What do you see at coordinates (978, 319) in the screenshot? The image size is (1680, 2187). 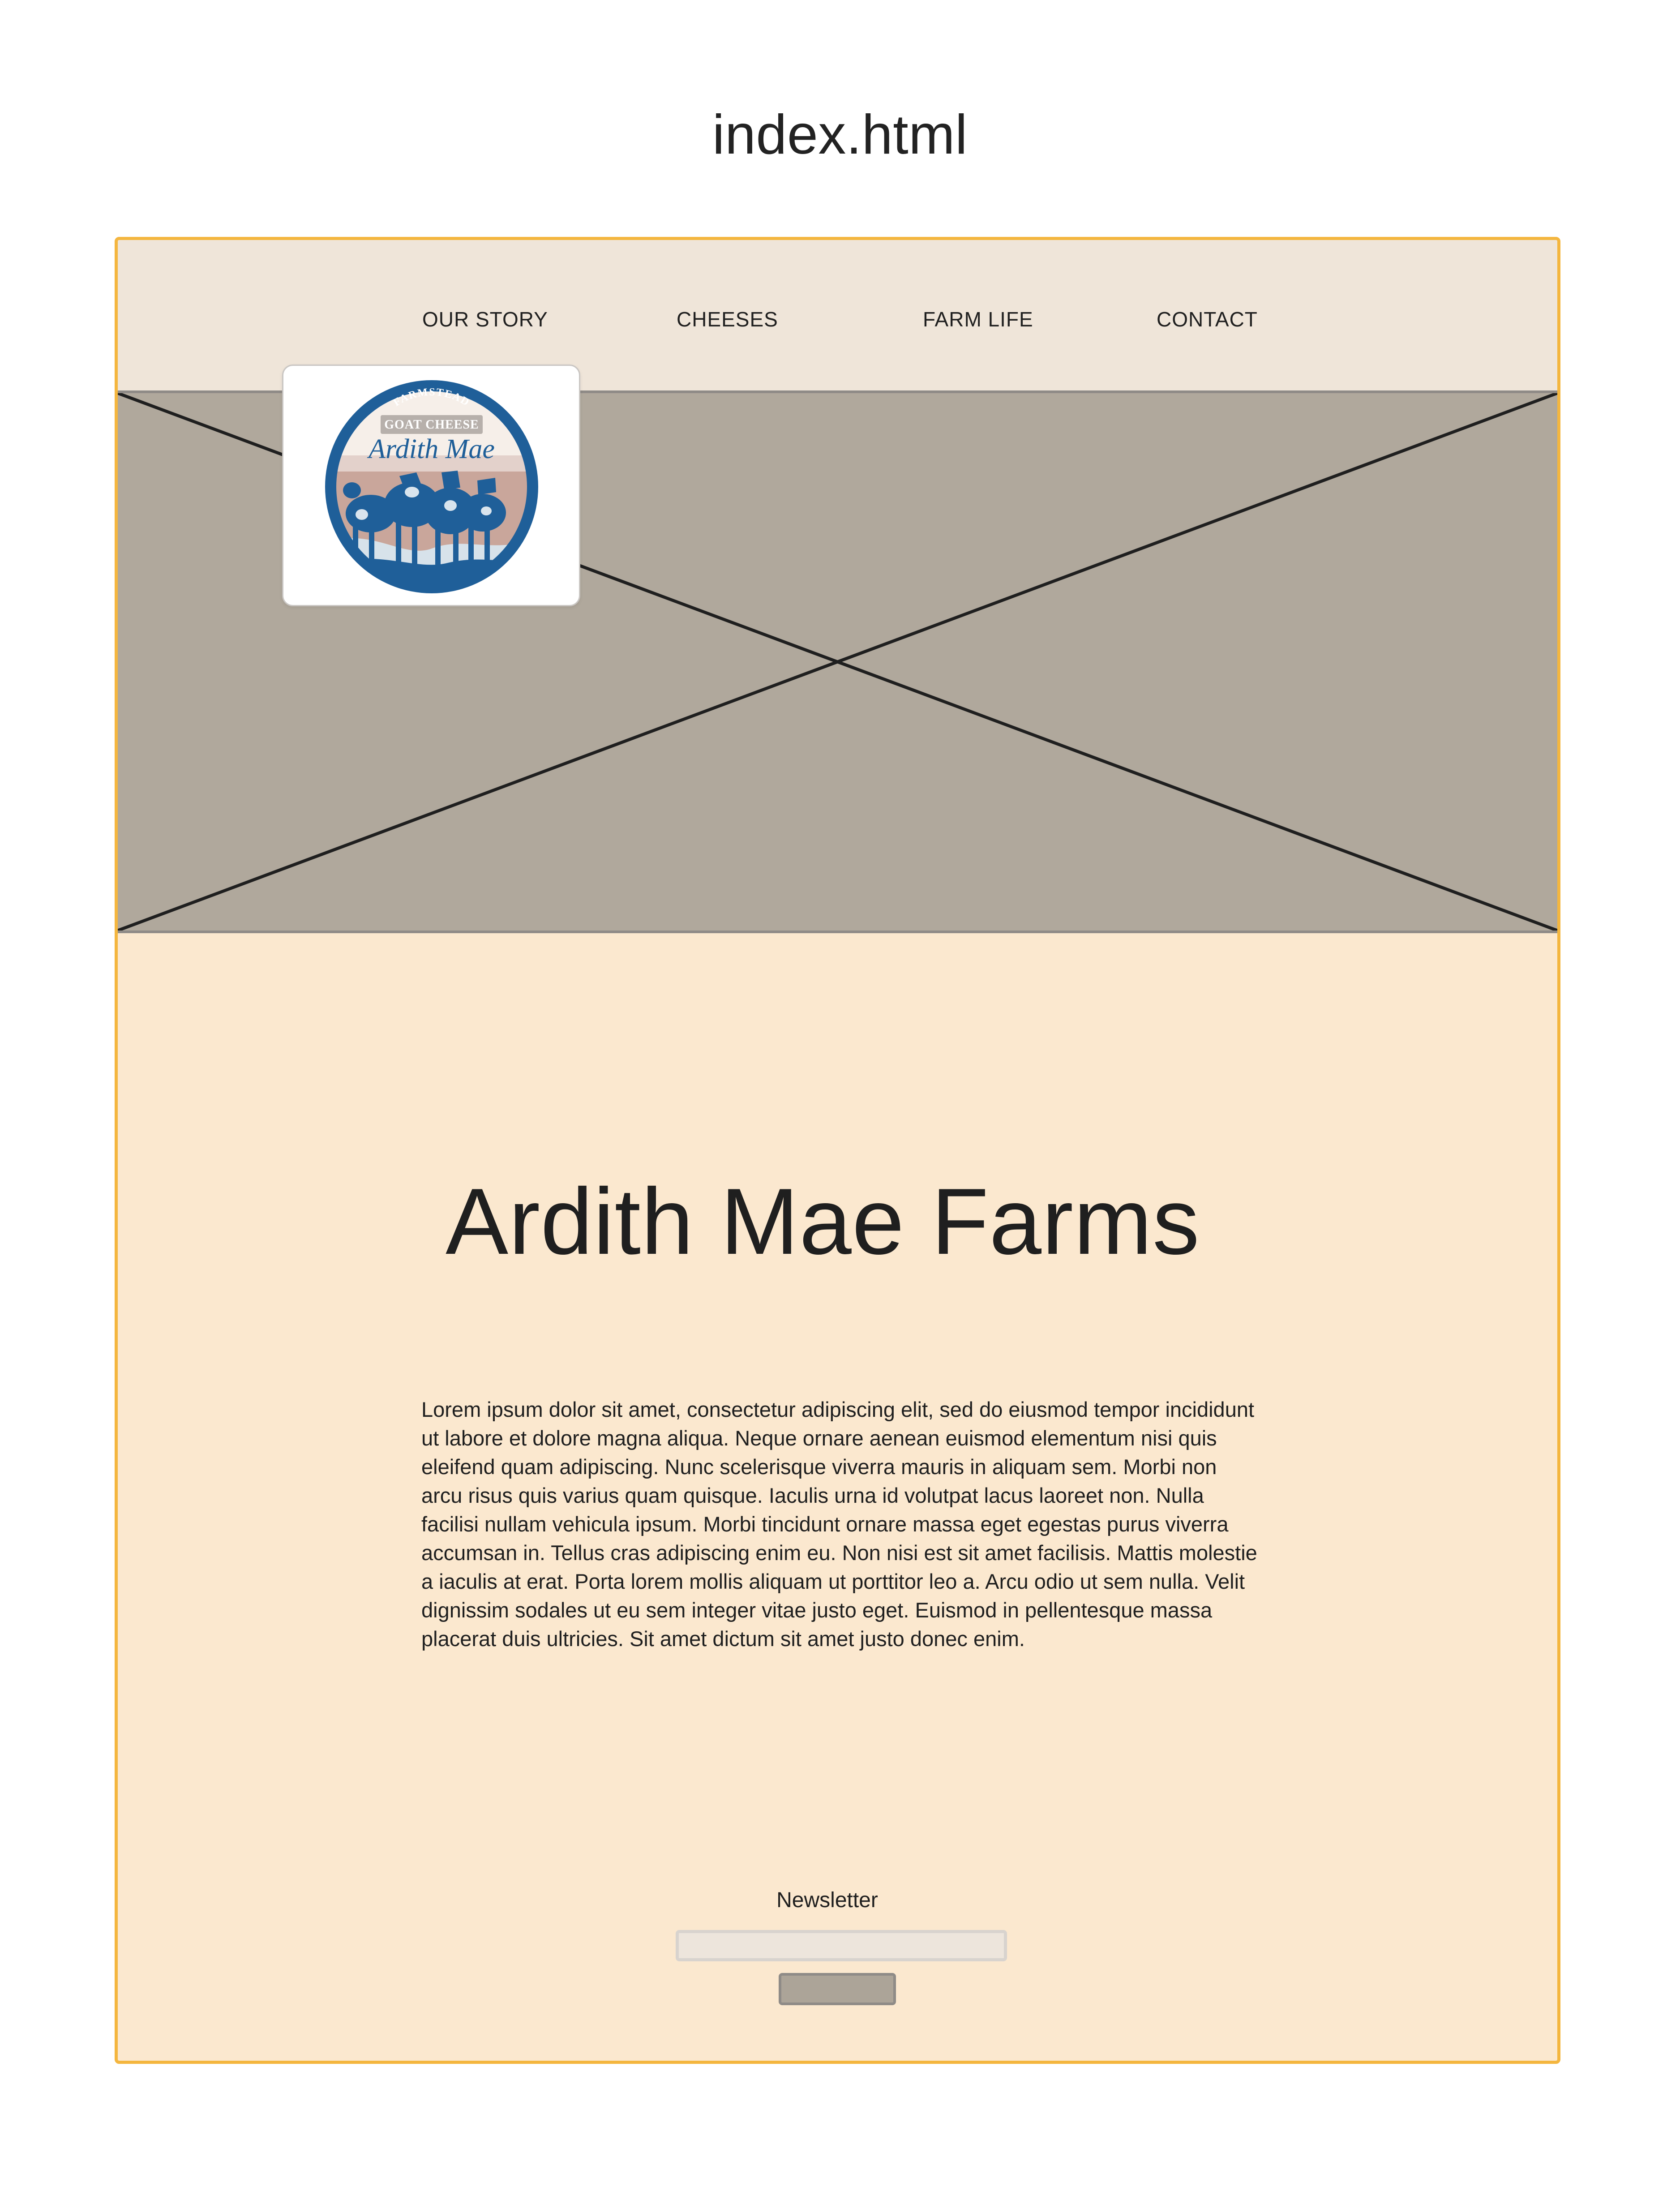 I see `nav-item-farm-life: FARM LIFE` at bounding box center [978, 319].